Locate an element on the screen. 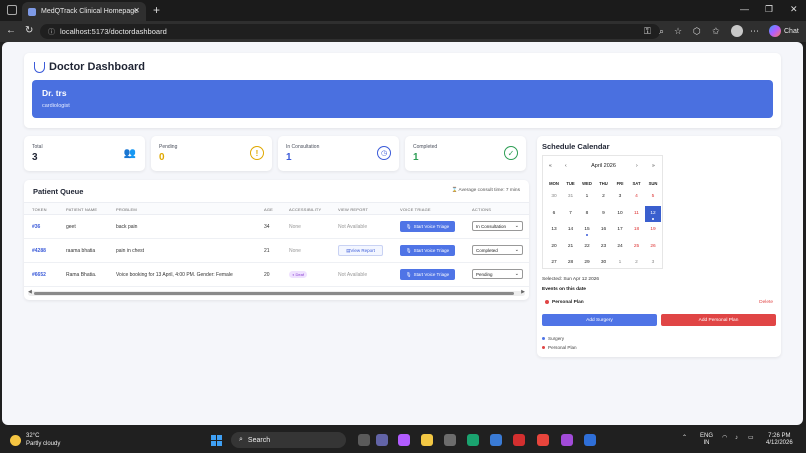 The height and width of the screenshot is (453, 806). refresh-icon: ↻ is located at coordinates (29, 30).